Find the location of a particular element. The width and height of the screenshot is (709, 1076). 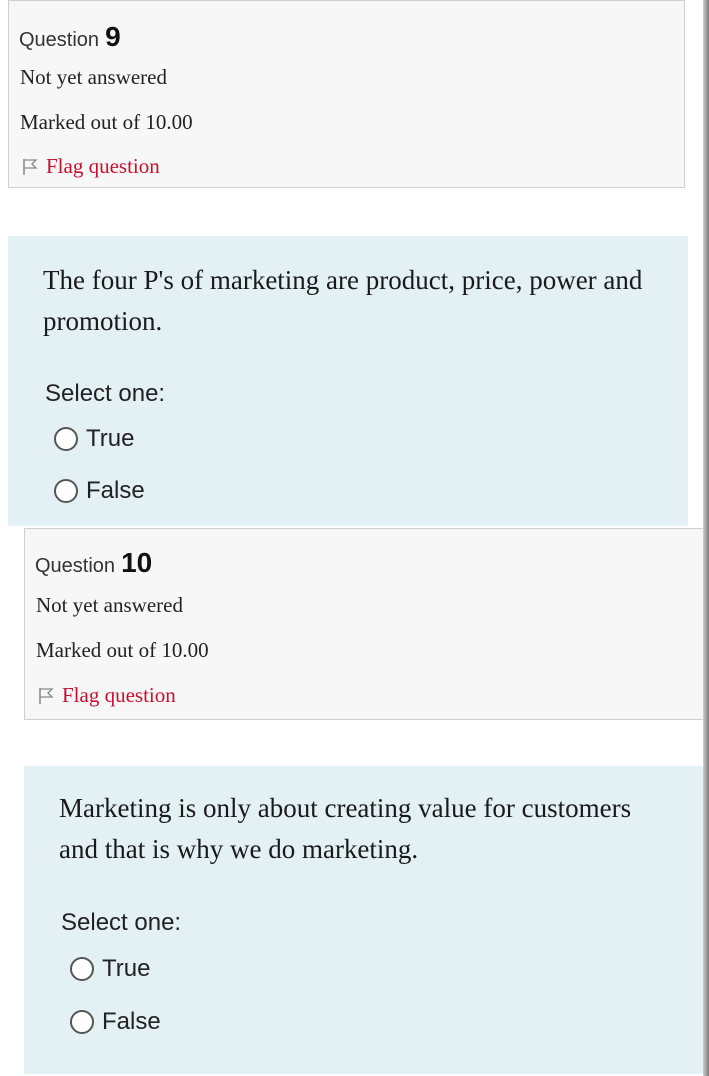

question-number-value: 9 is located at coordinates (113, 36).